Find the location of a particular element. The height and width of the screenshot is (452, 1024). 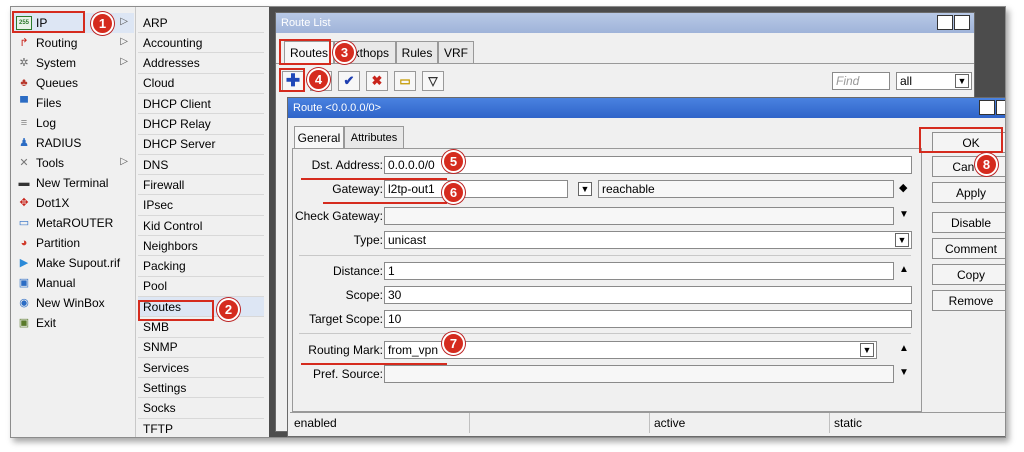

distance-field: 1 is located at coordinates (639, 271).